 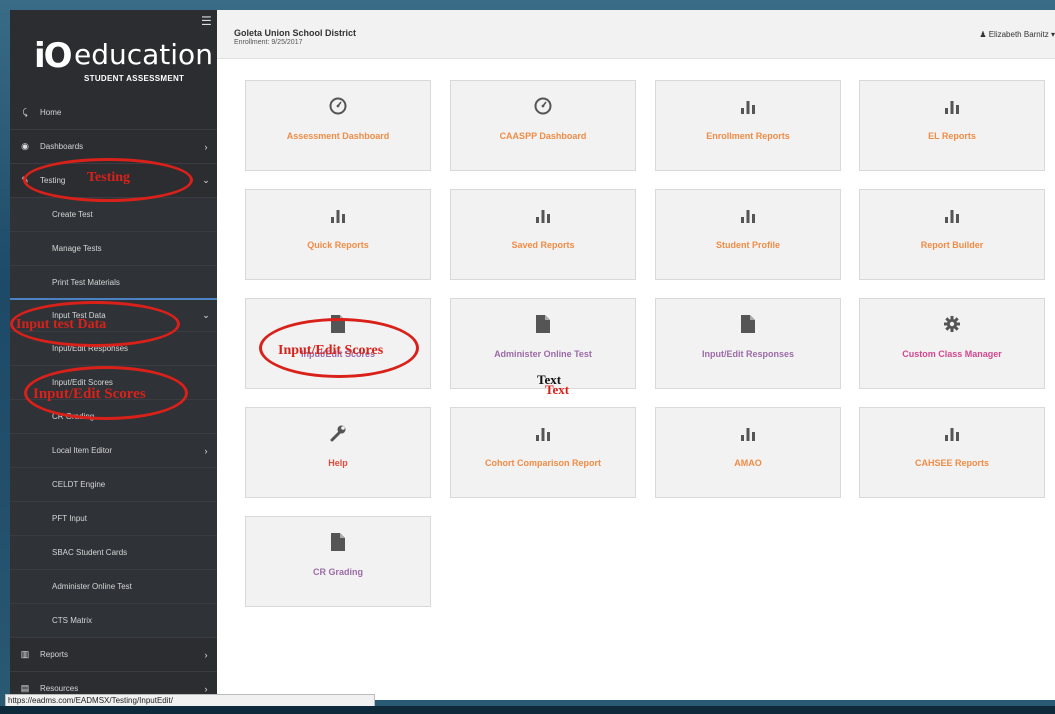 I want to click on tile-assessment-dashboard: Assessment Dashboard, so click(x=338, y=125).